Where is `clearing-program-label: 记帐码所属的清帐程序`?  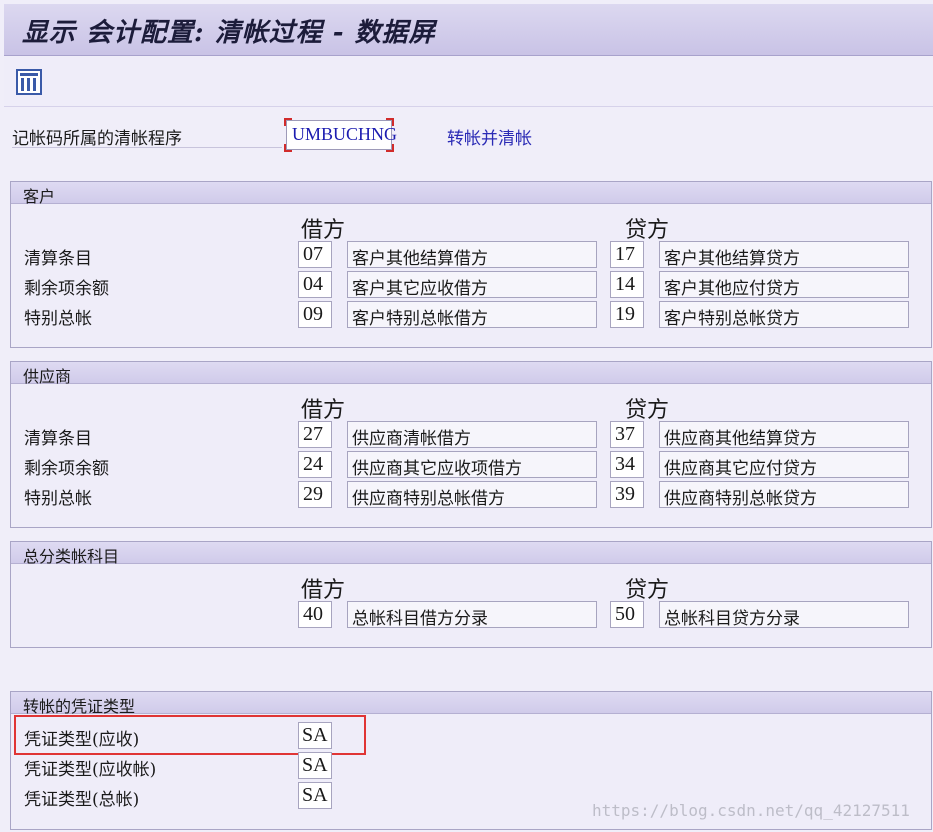
clearing-program-label: 记帐码所属的清帐程序 is located at coordinates (147, 136).